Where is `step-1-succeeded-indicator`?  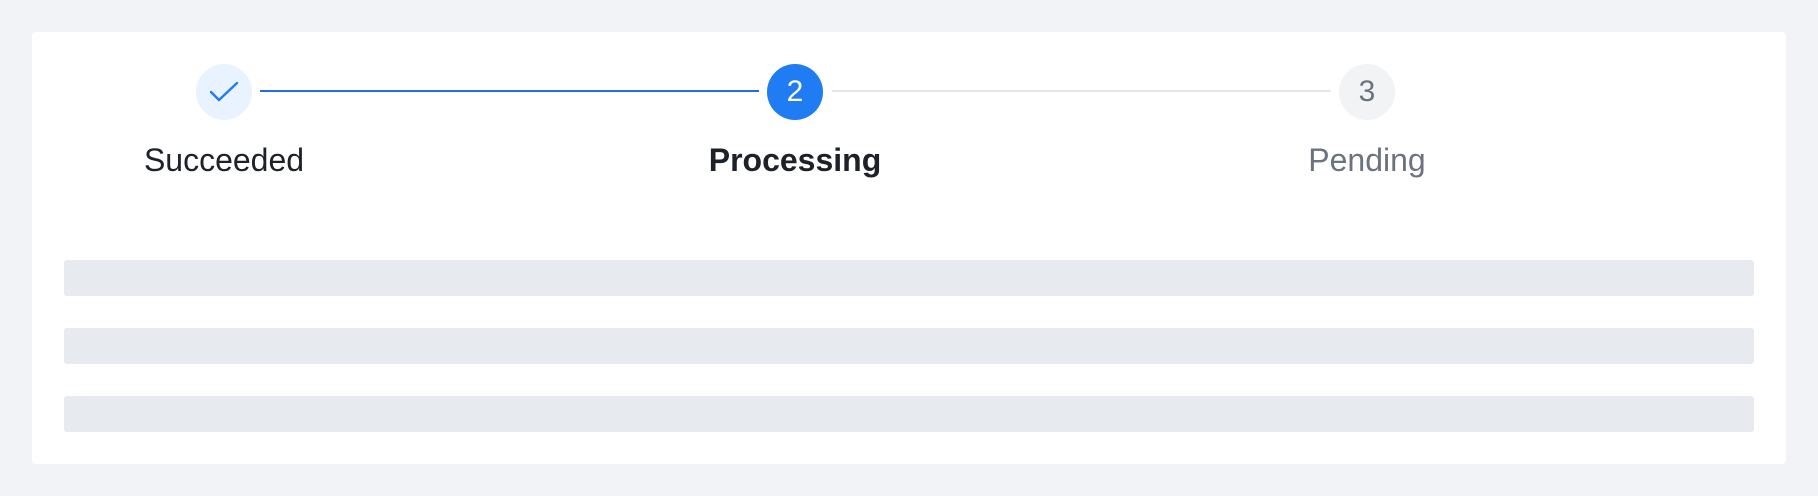 step-1-succeeded-indicator is located at coordinates (224, 92).